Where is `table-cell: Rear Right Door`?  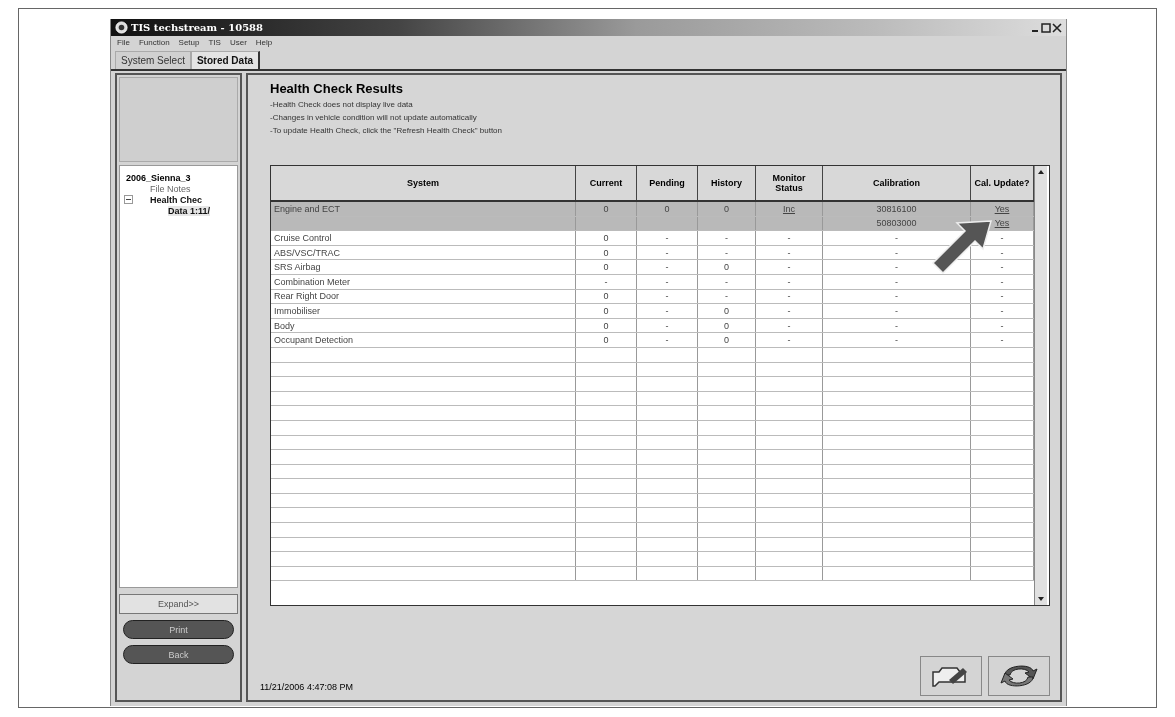
table-cell: Rear Right Door is located at coordinates (307, 296).